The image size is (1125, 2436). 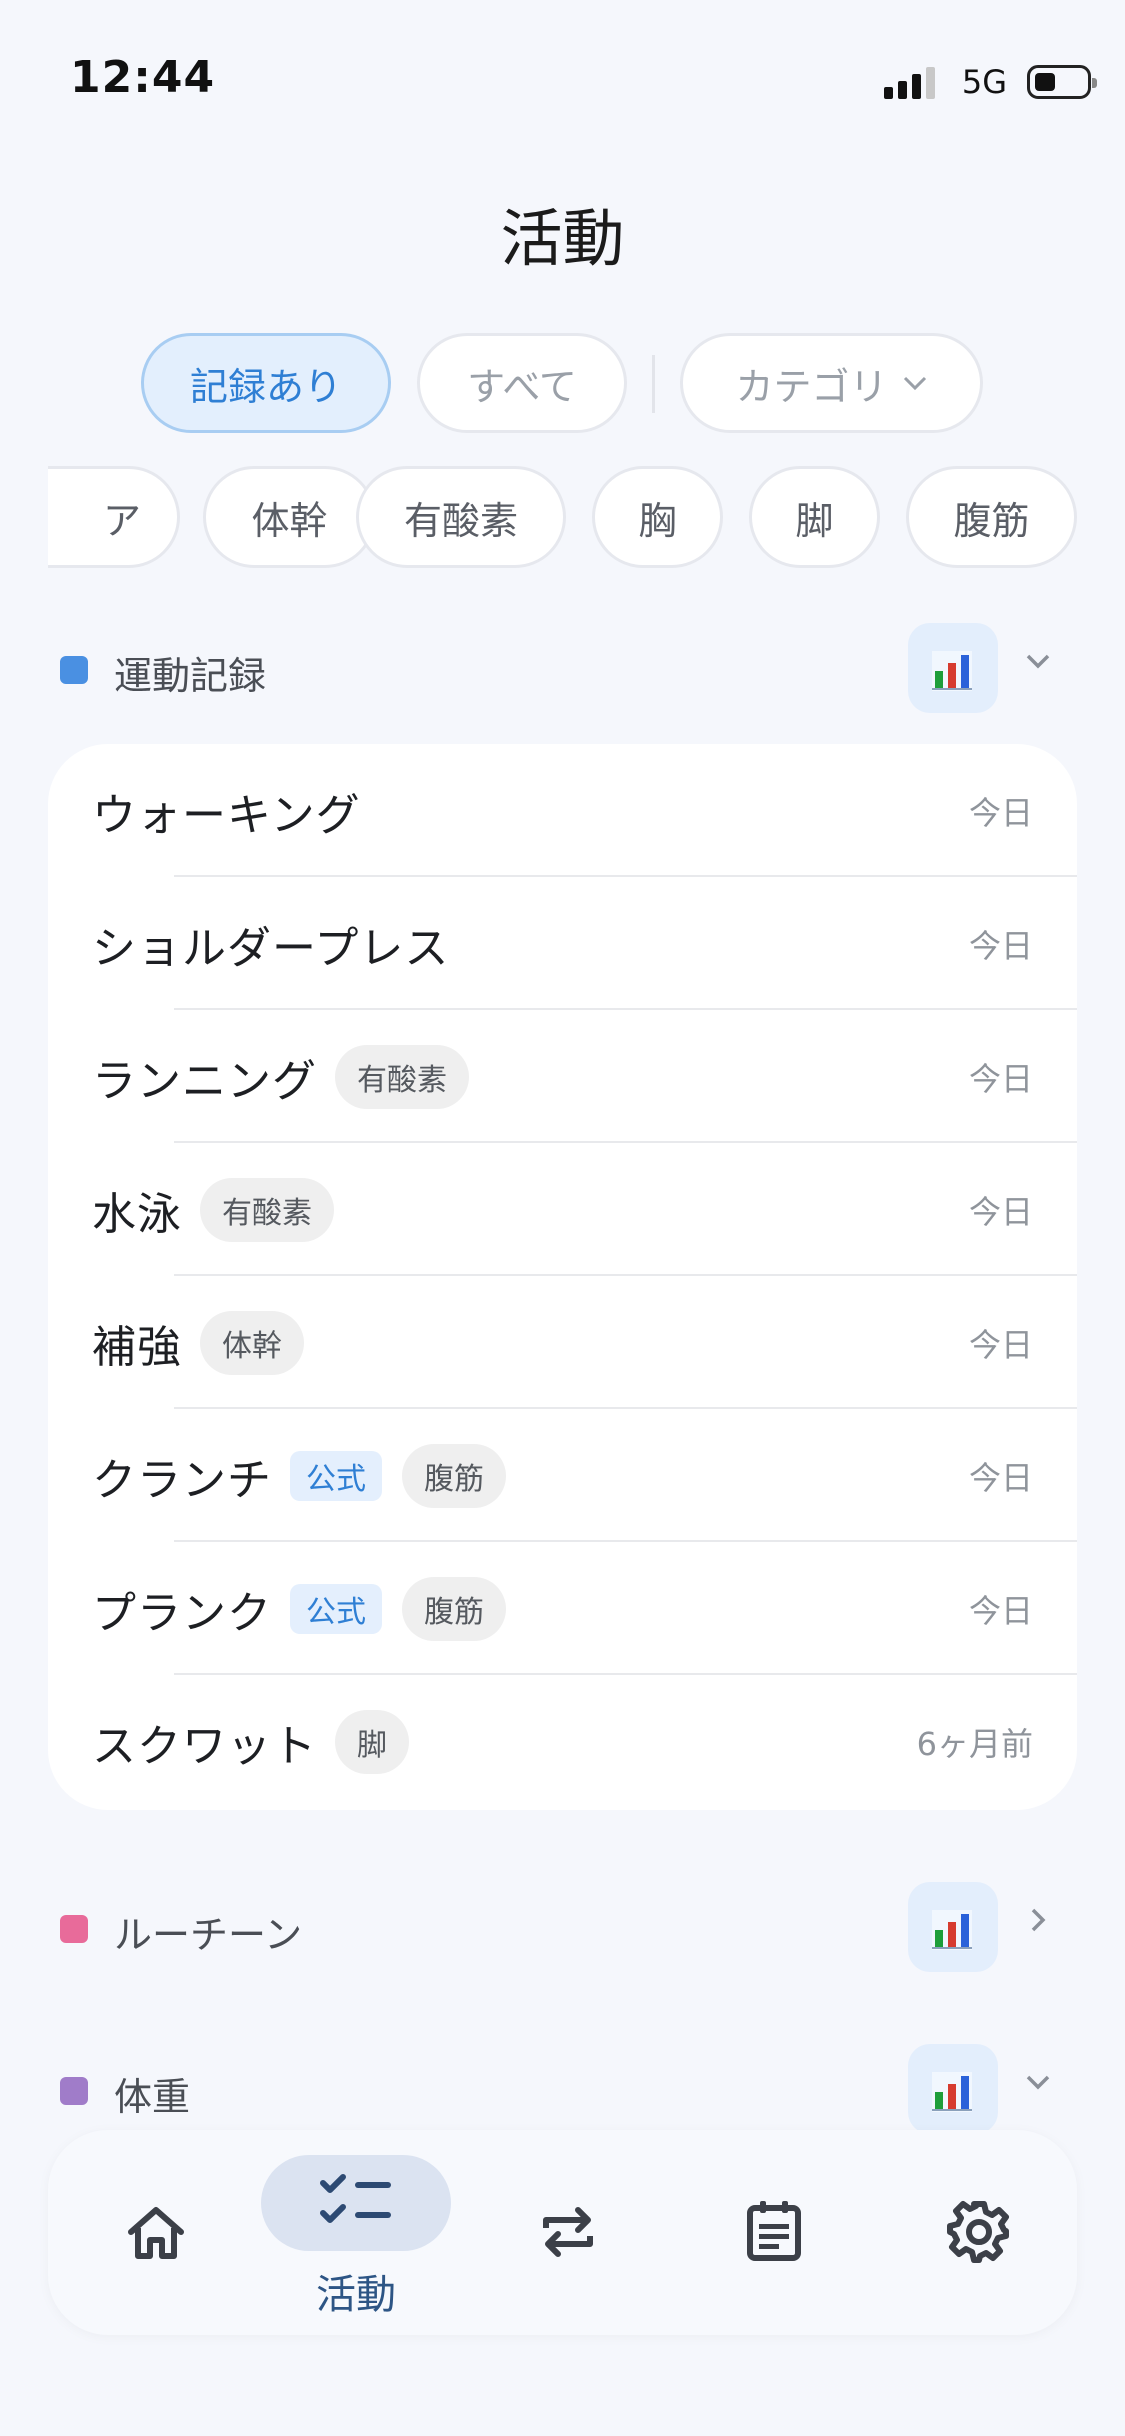 I want to click on repeat-icon, so click(x=568, y=2232).